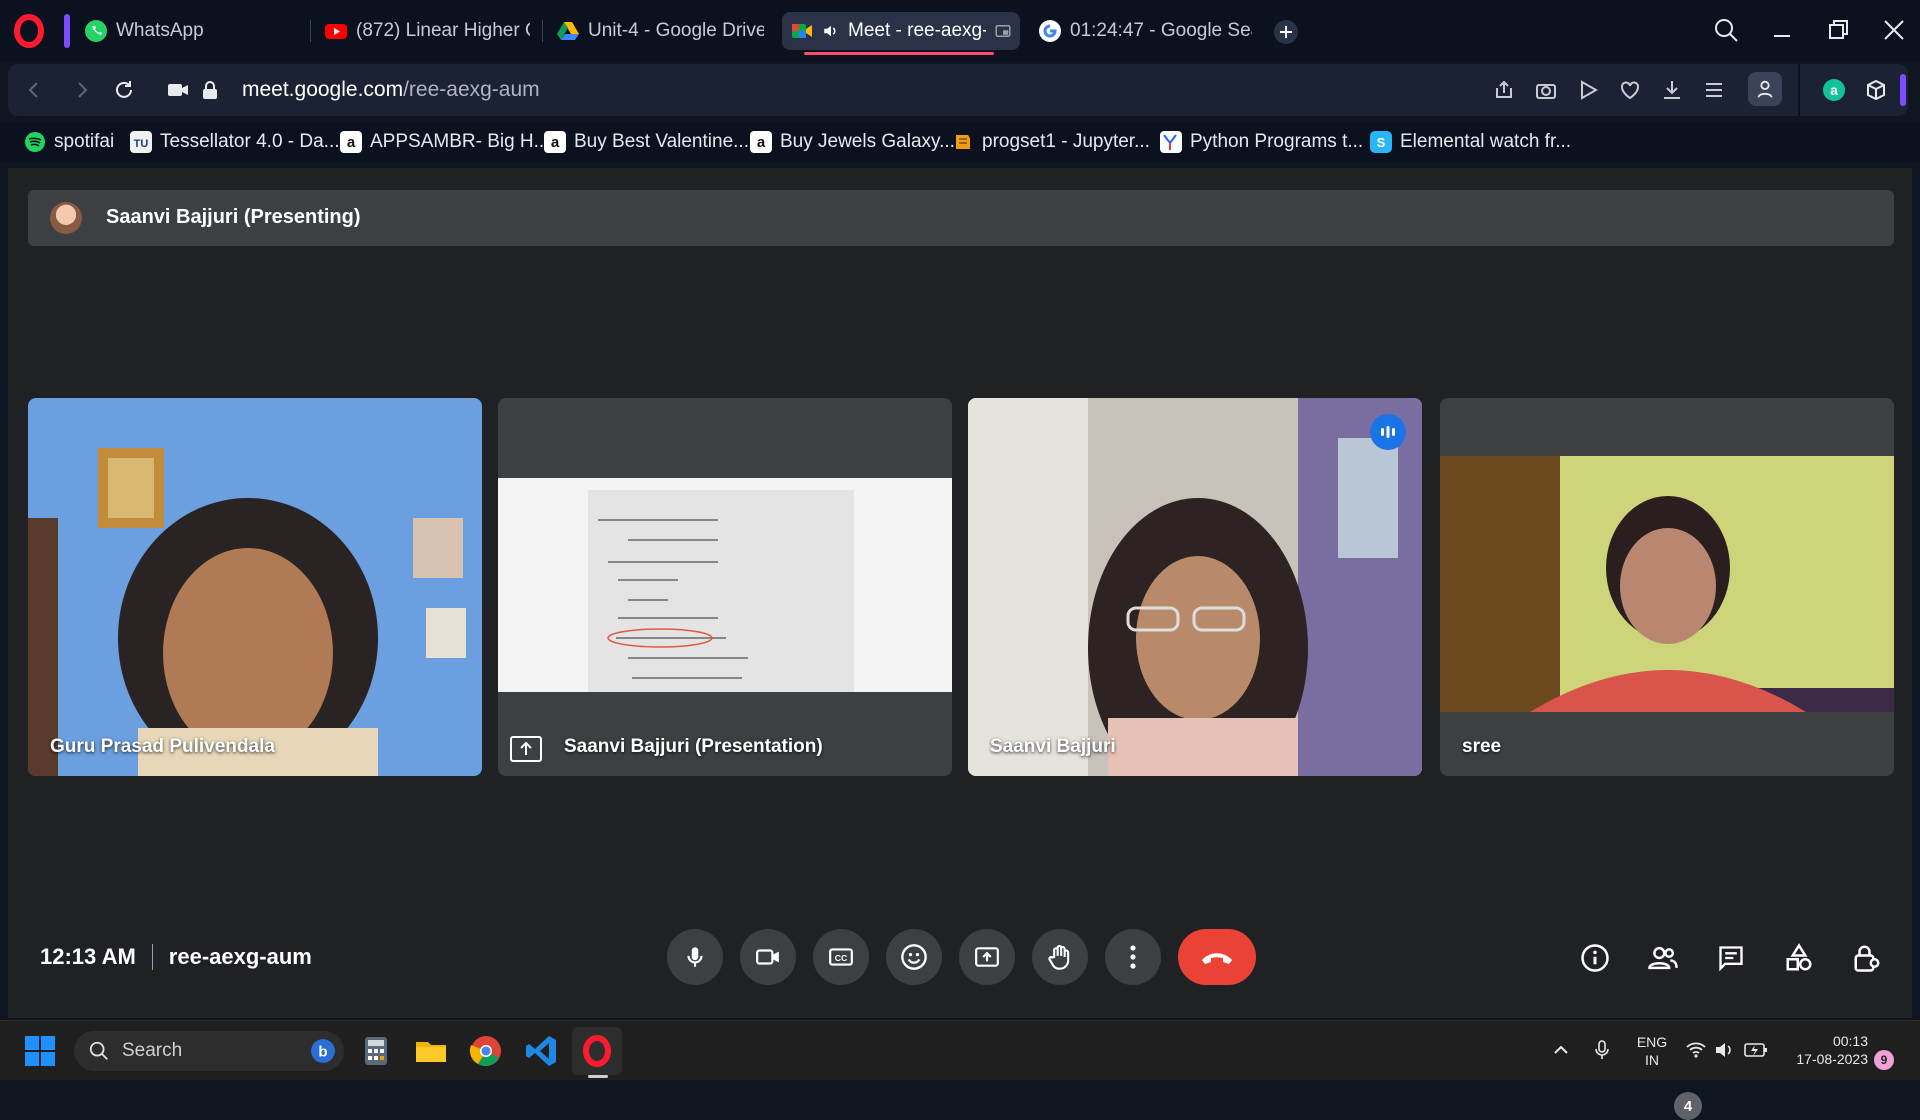  What do you see at coordinates (1217, 957) in the screenshot?
I see `leave-call-button` at bounding box center [1217, 957].